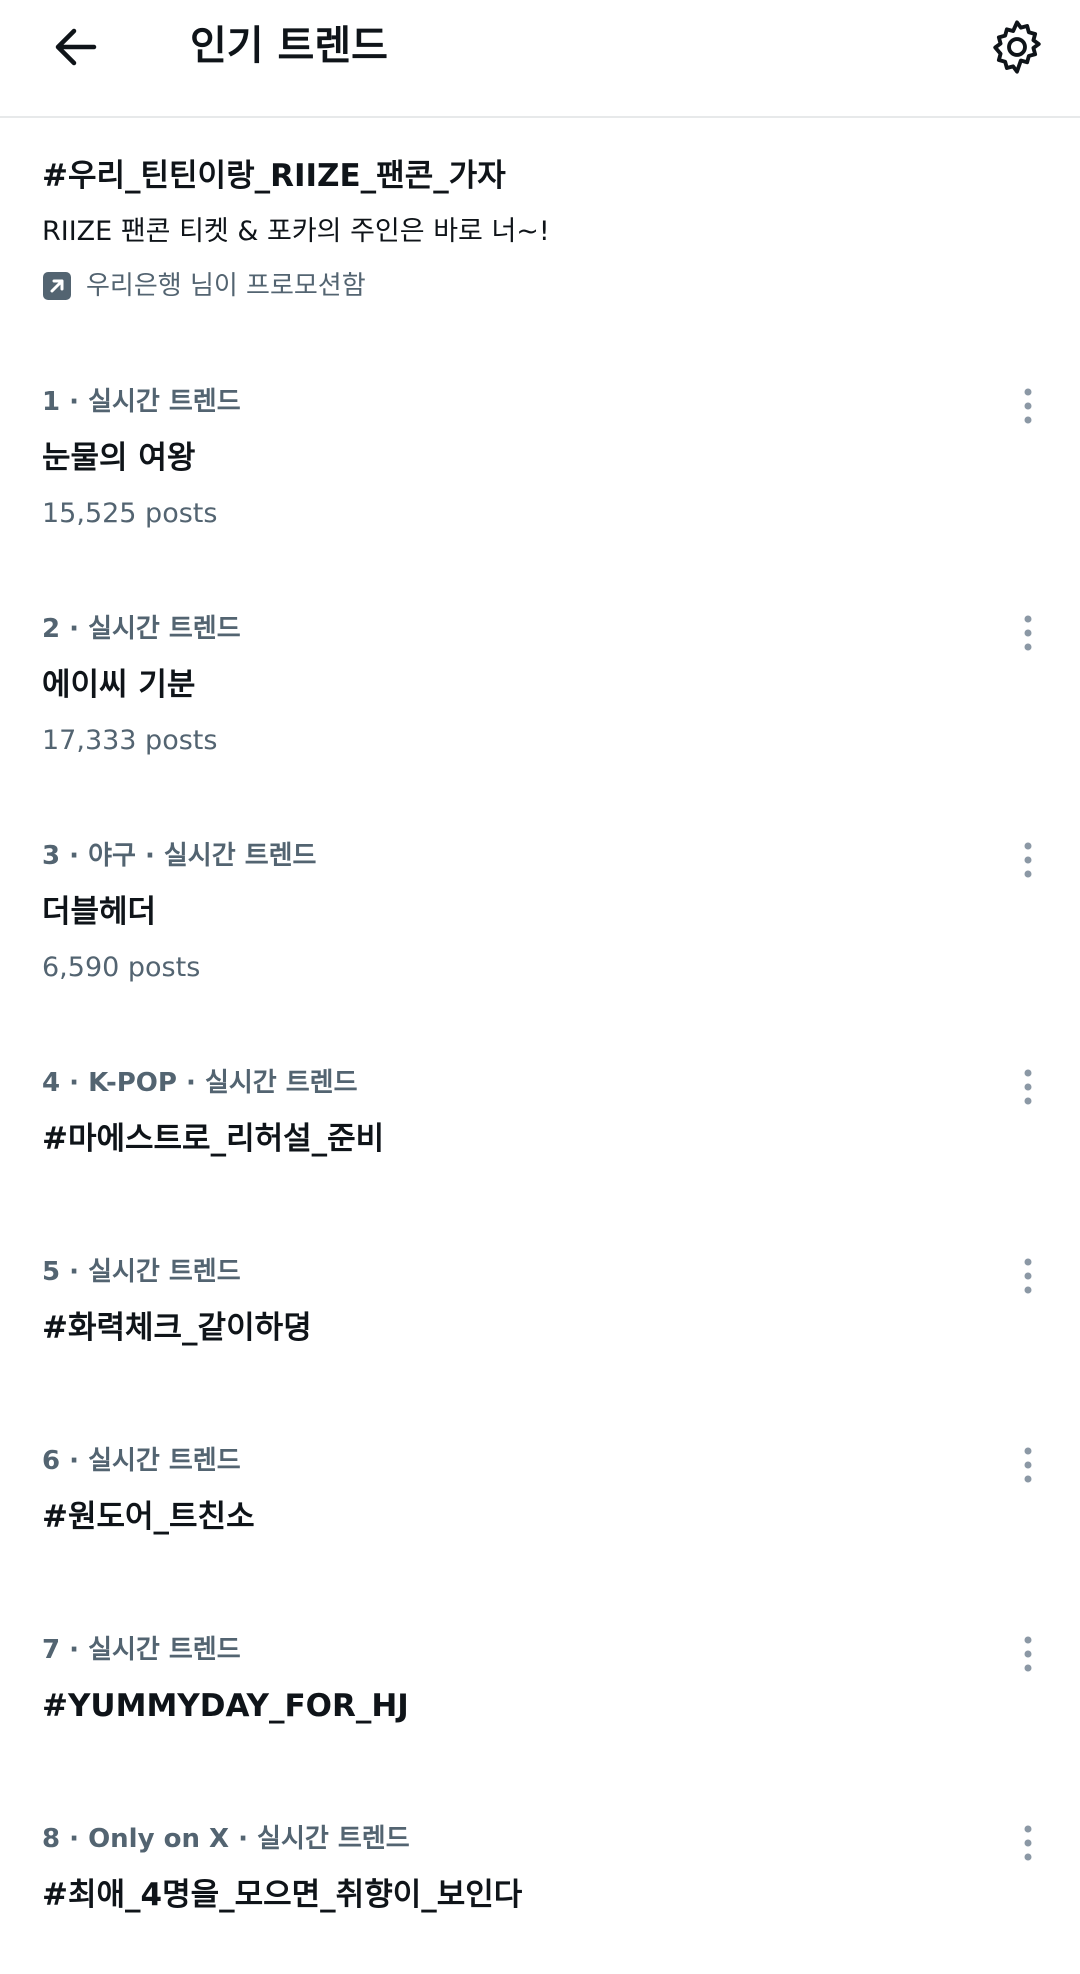 Image resolution: width=1080 pixels, height=1974 pixels. I want to click on trend-item: 3 · 야구 · 실시간 트렌드 더블헤더 6,590 posts, so click(540, 926).